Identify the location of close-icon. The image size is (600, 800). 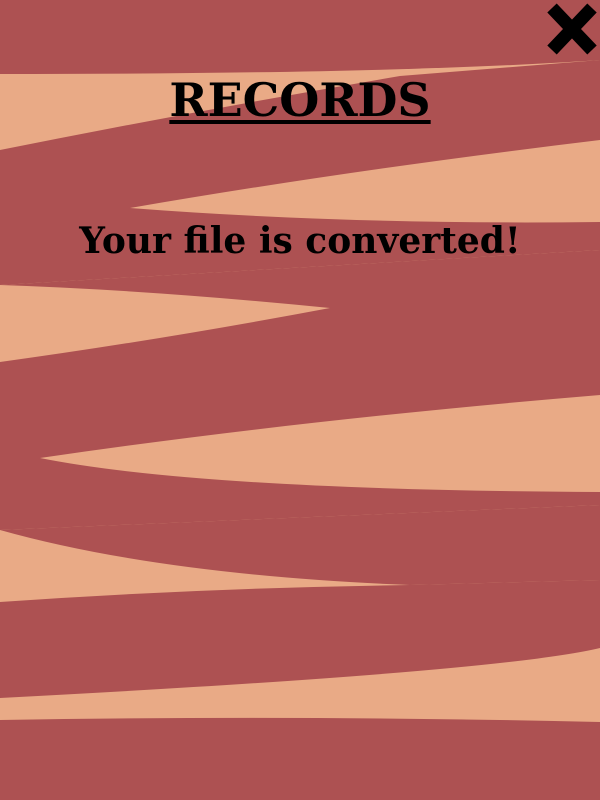
(572, 29).